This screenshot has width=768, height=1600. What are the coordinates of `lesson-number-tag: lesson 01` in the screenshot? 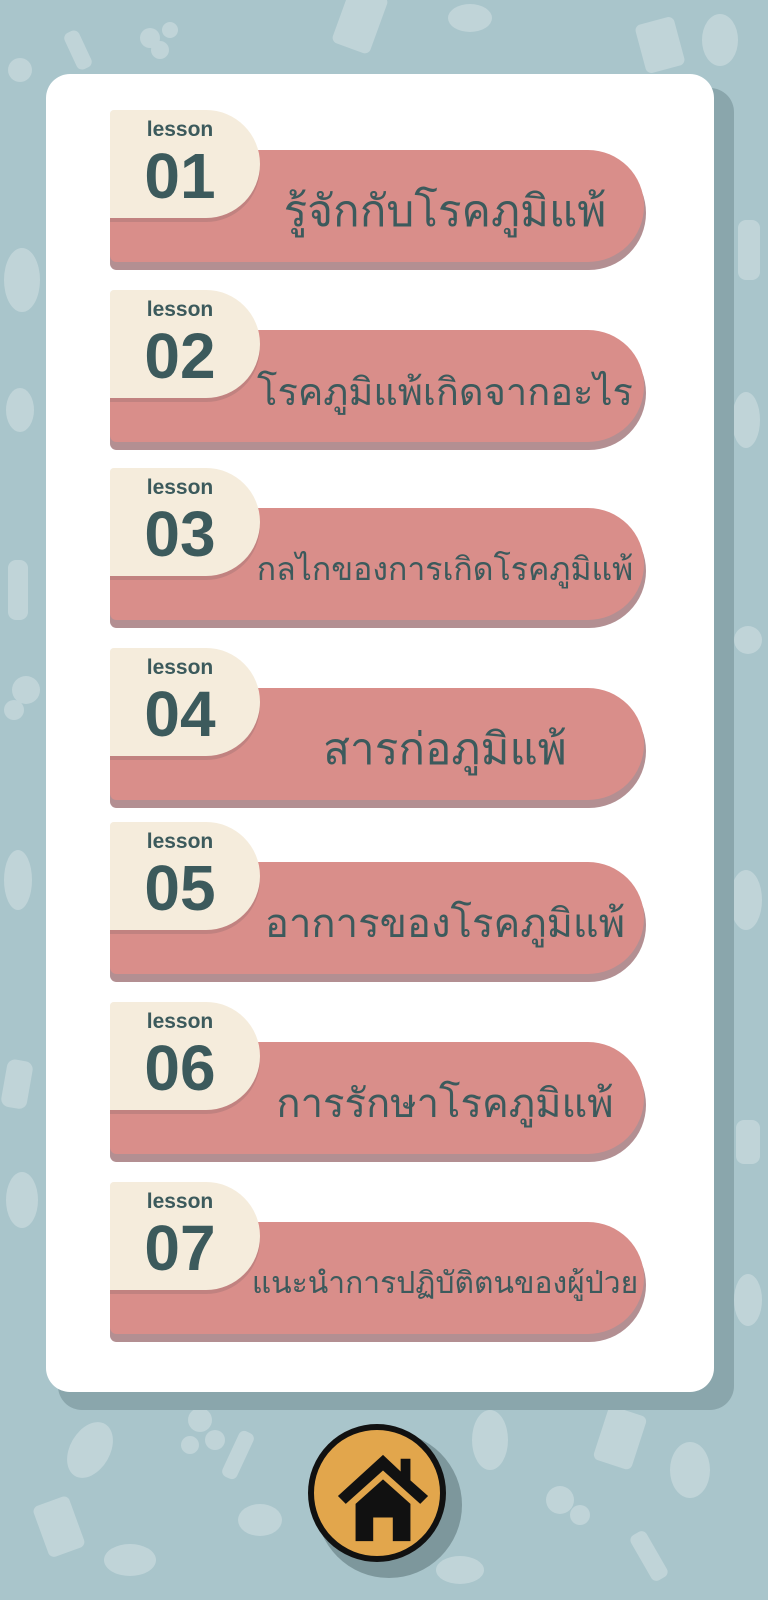 It's located at (185, 164).